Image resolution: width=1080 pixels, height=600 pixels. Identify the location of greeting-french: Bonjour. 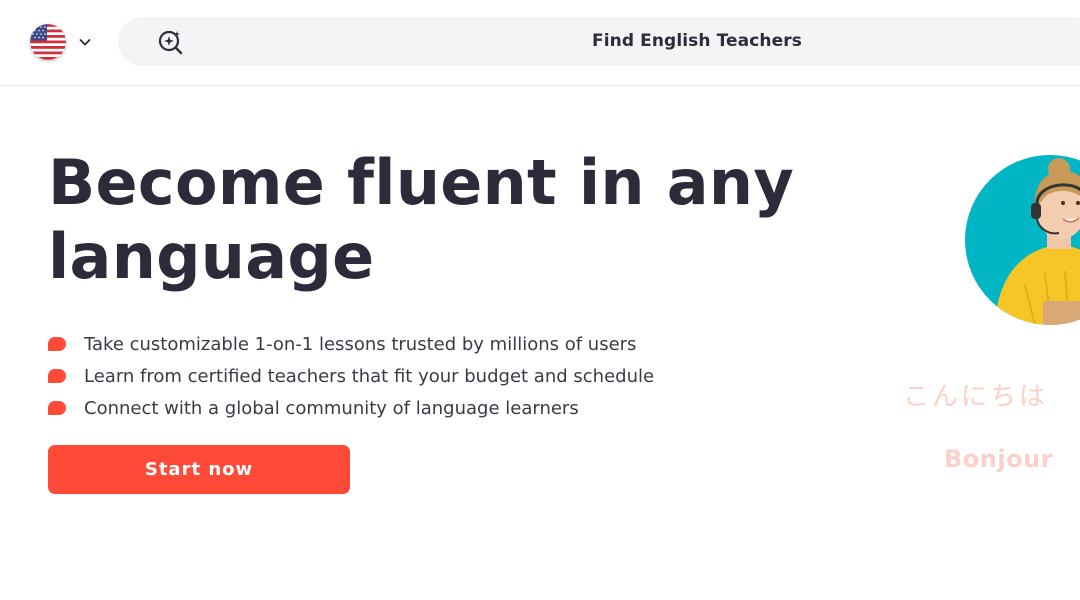
(999, 459).